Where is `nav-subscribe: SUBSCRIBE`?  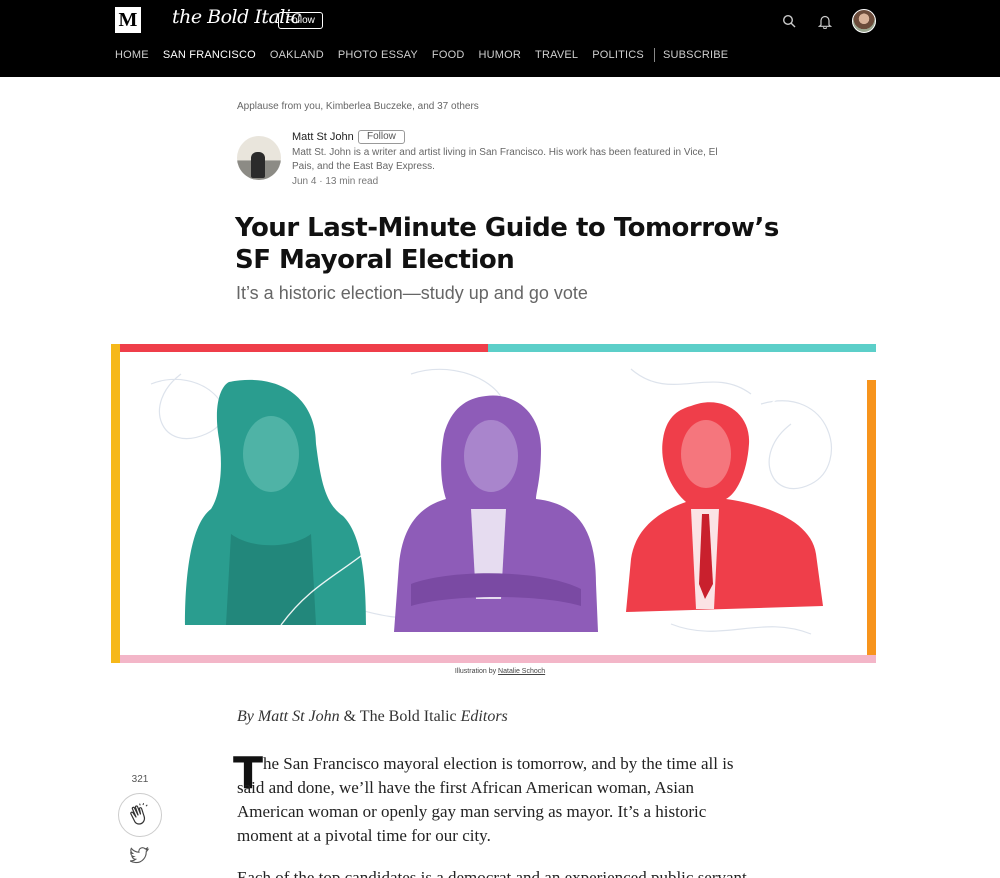
nav-subscribe: SUBSCRIBE is located at coordinates (695, 55).